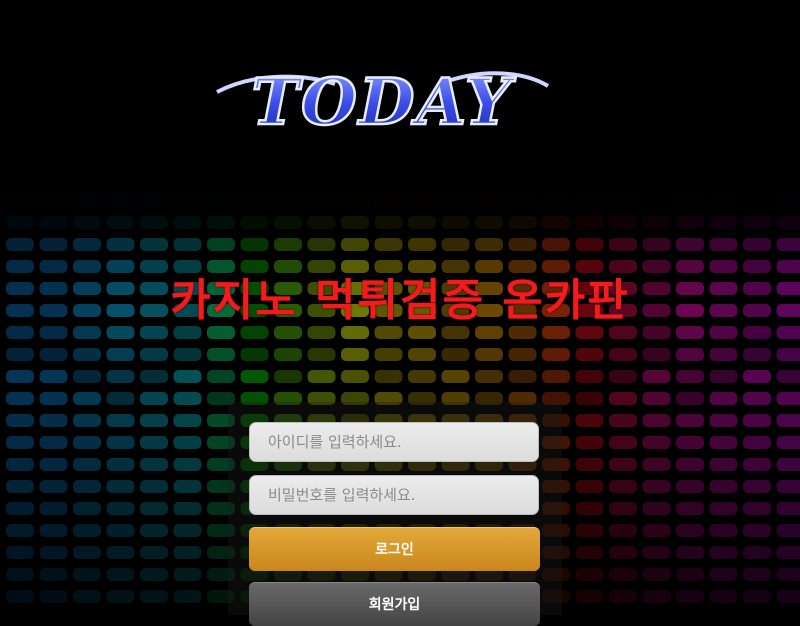 This screenshot has width=800, height=626. What do you see at coordinates (394, 442) in the screenshot?
I see `username-input` at bounding box center [394, 442].